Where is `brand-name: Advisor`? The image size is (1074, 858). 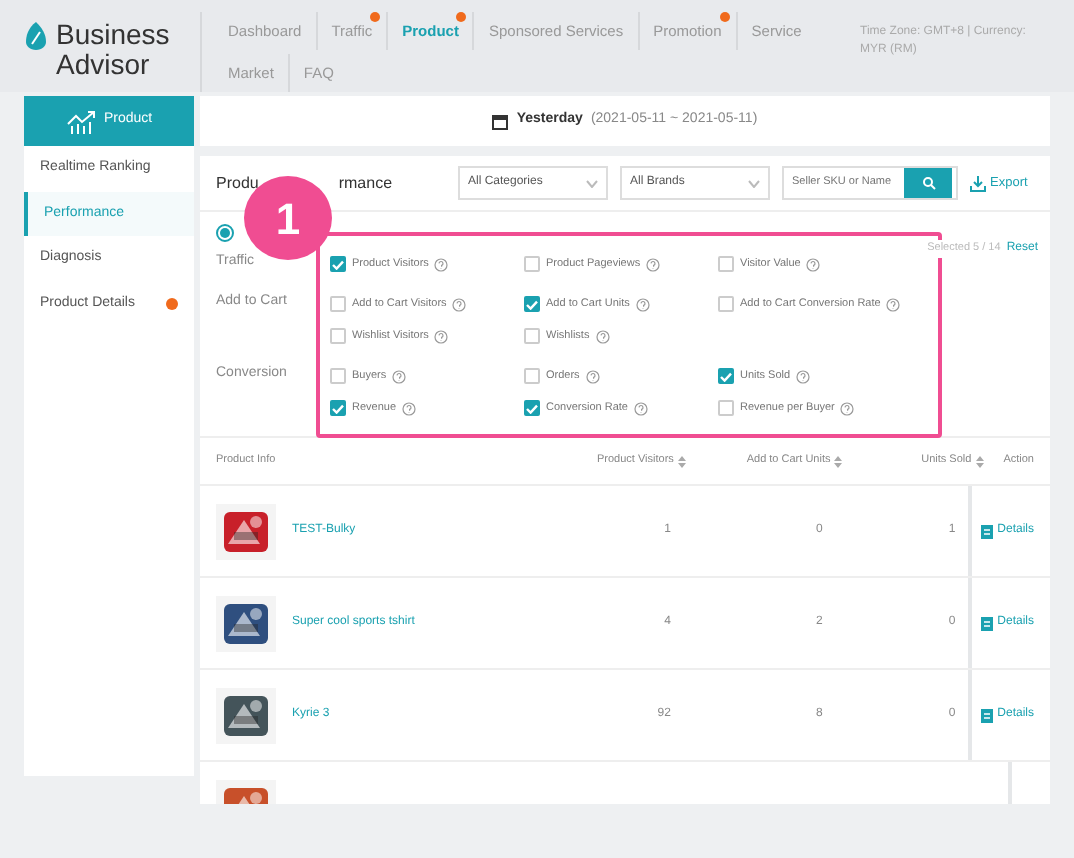
brand-name: Advisor is located at coordinates (104, 64).